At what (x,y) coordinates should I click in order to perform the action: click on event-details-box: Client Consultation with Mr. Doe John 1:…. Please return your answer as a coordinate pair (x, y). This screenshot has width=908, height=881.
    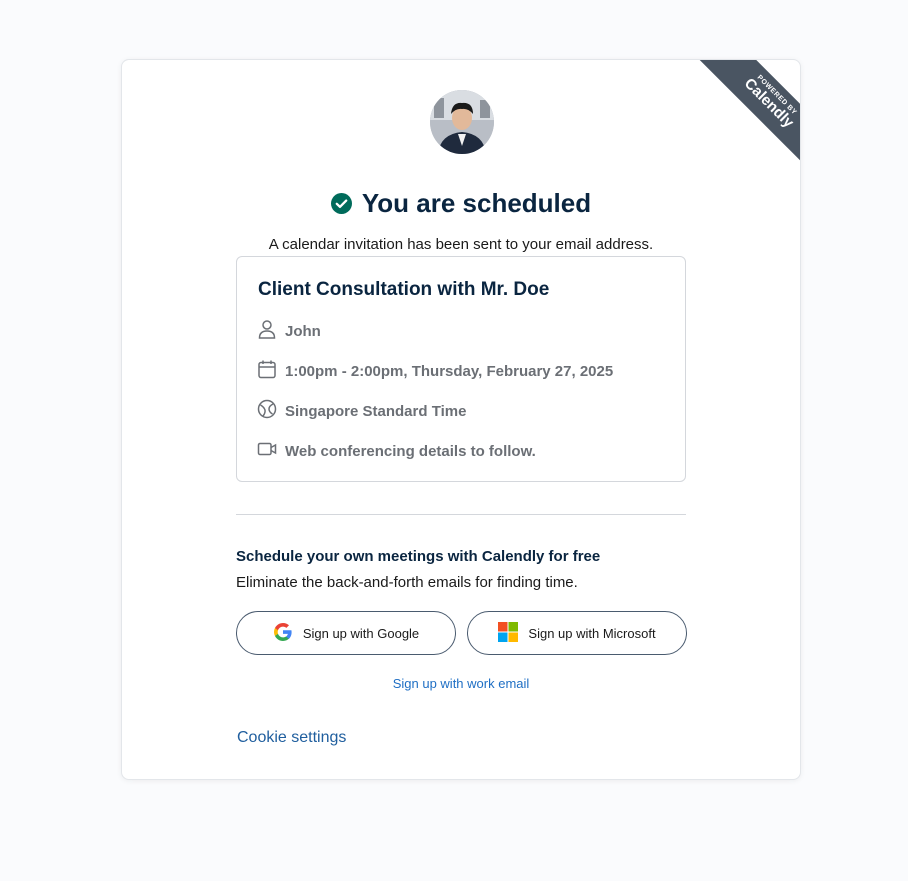
    Looking at the image, I should click on (461, 369).